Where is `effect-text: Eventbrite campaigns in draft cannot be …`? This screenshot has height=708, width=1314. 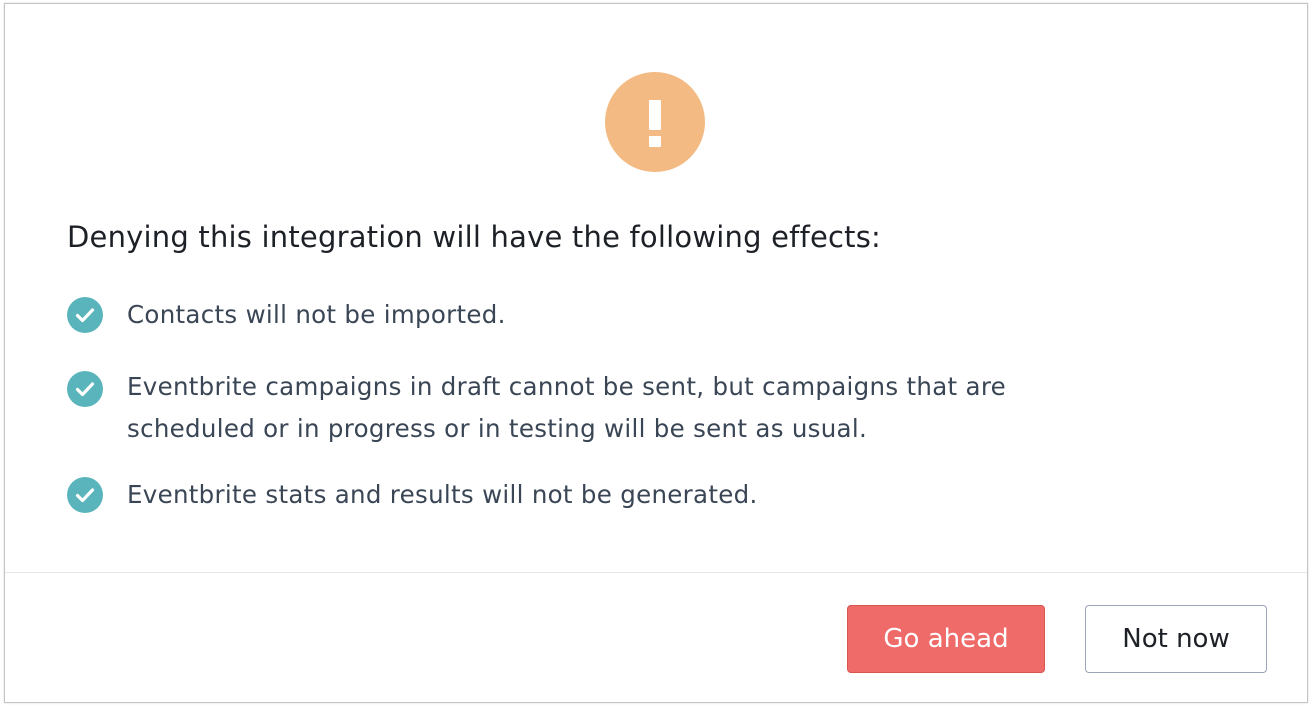
effect-text: Eventbrite campaigns in draft cannot be … is located at coordinates (567, 407).